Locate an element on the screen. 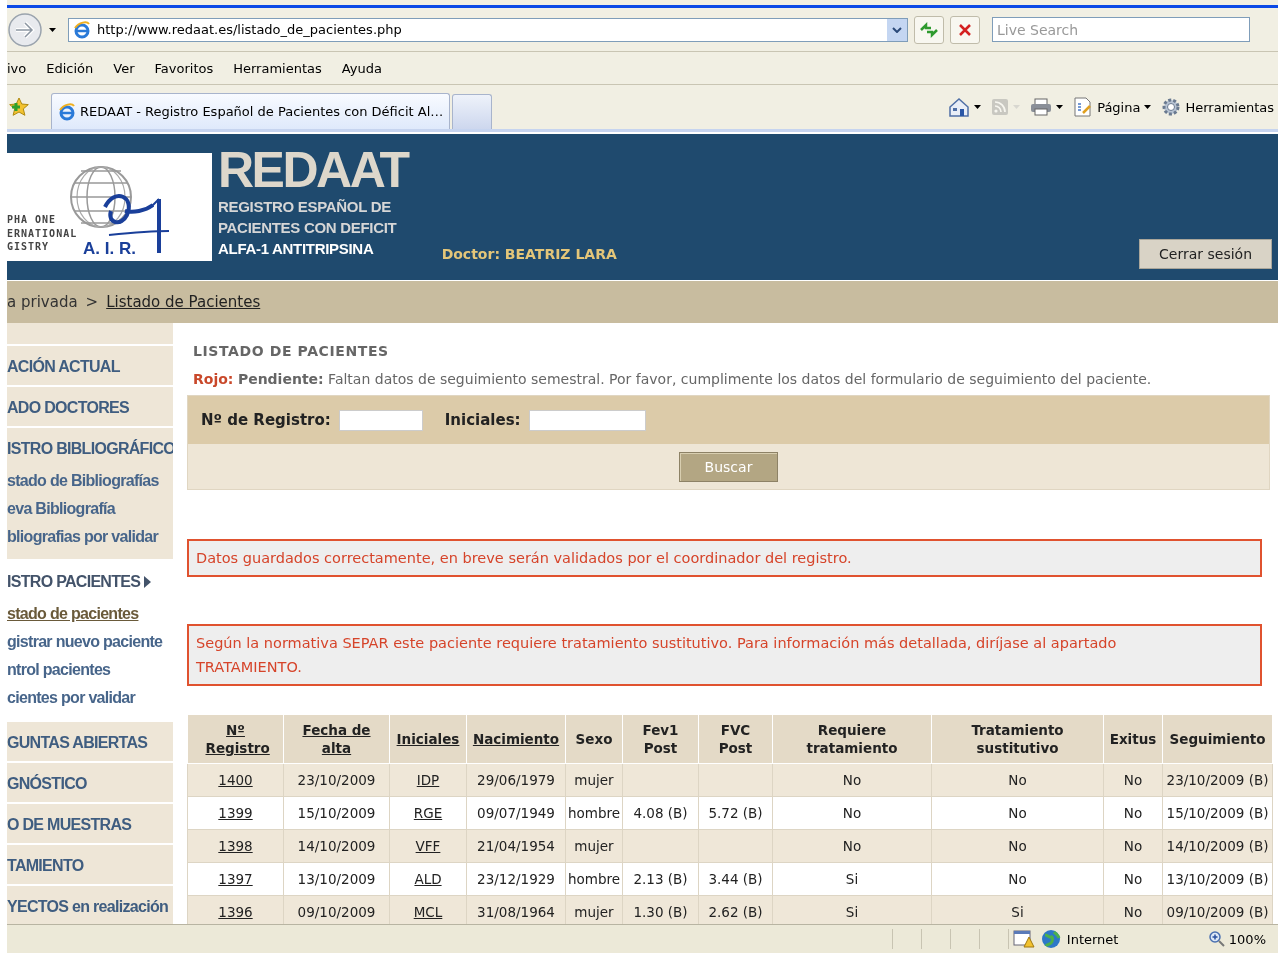  nav-link: stado de pacientes is located at coordinates (73, 614).